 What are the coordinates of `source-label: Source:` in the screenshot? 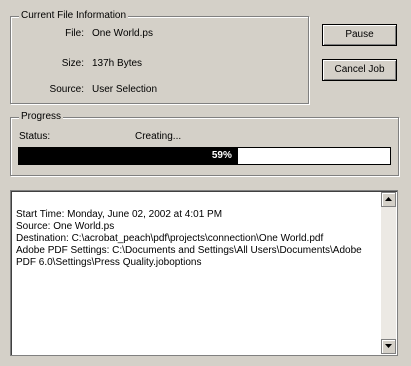 It's located at (66, 89).